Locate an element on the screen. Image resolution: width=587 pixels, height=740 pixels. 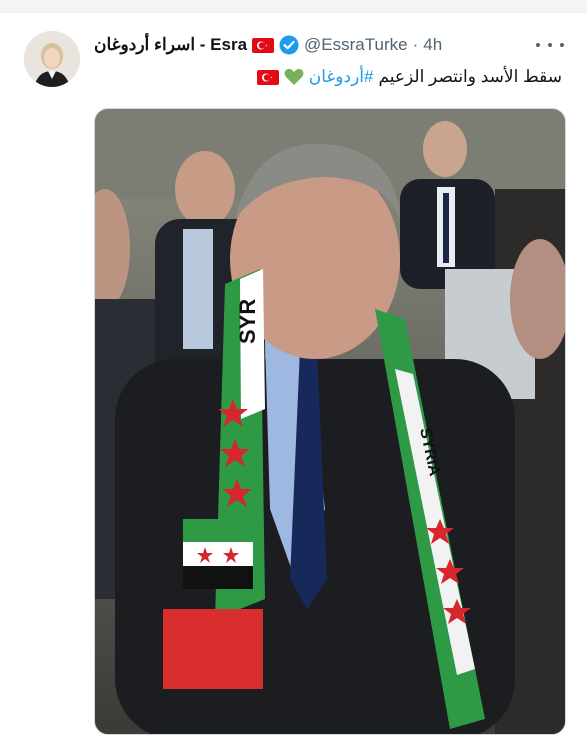
tweet-header: اسراء أردوغان - Esra @EssraTurke · 4h is located at coordinates (314, 45).